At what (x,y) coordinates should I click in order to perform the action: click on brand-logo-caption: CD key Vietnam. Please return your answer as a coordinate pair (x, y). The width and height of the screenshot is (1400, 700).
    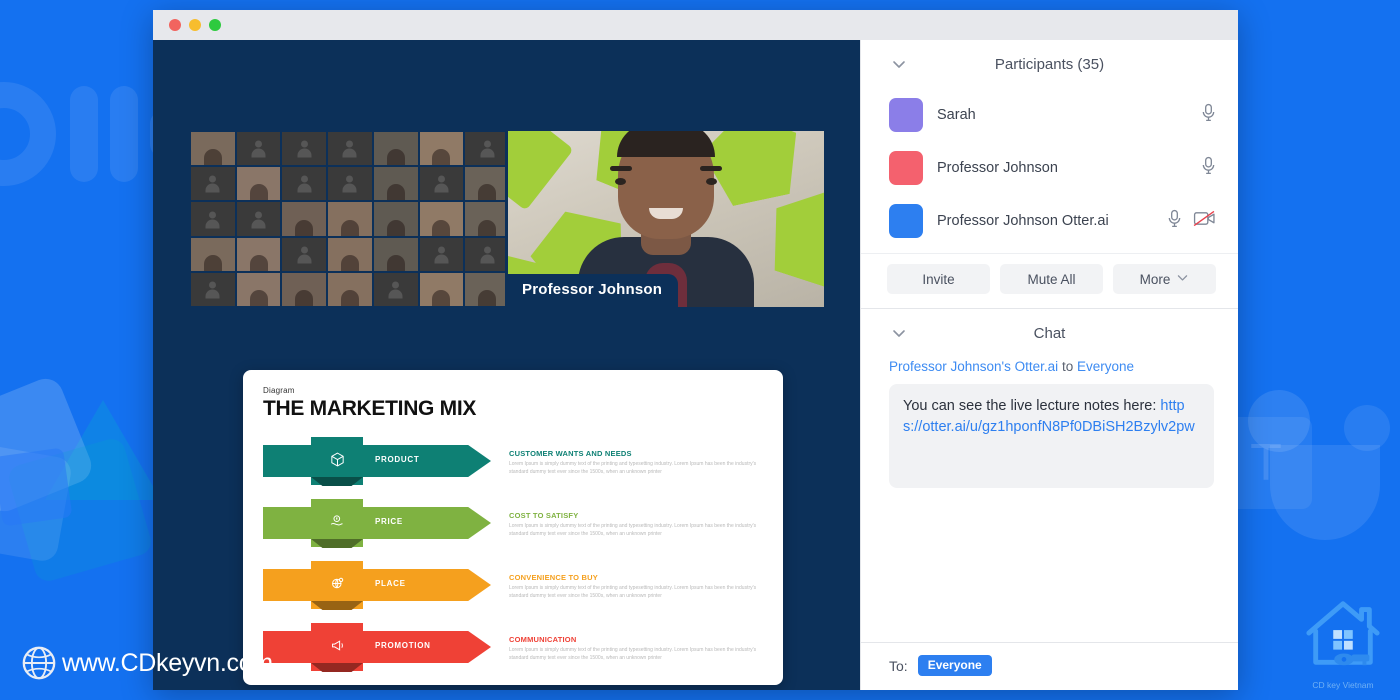
    Looking at the image, I should click on (1343, 685).